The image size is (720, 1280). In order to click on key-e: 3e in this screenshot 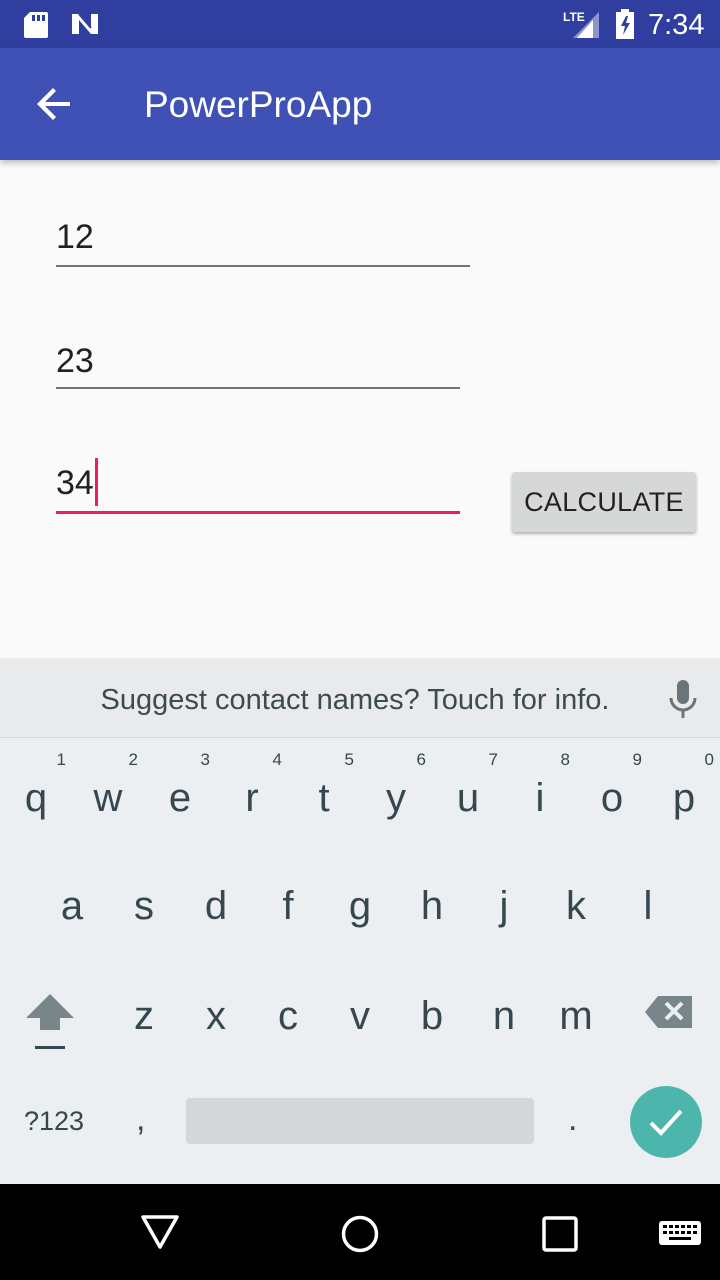, I will do `click(180, 785)`.